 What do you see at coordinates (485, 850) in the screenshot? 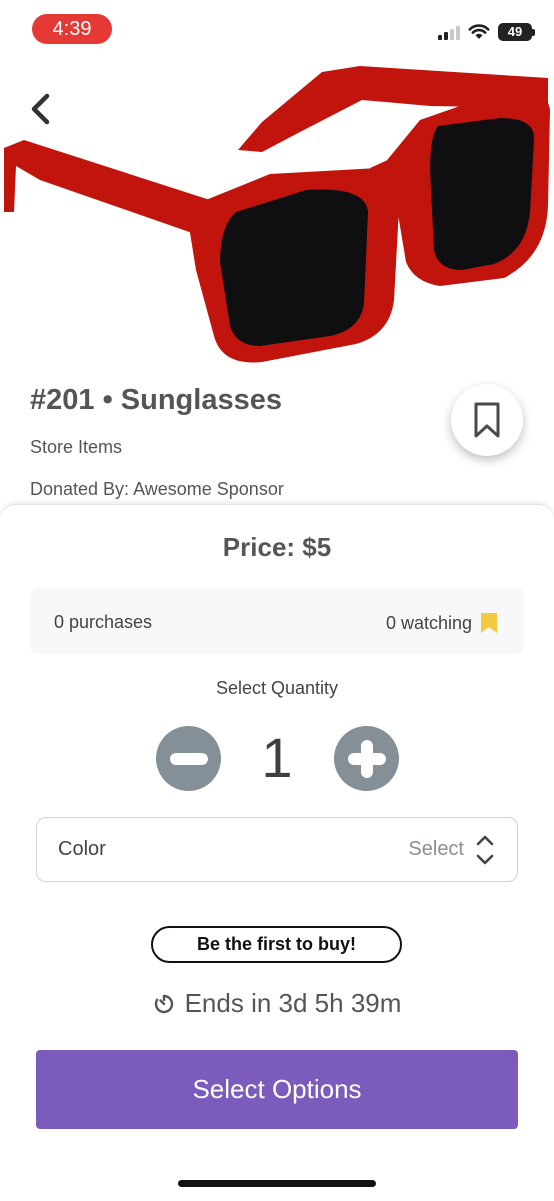
I see `chevron-up-down-icon` at bounding box center [485, 850].